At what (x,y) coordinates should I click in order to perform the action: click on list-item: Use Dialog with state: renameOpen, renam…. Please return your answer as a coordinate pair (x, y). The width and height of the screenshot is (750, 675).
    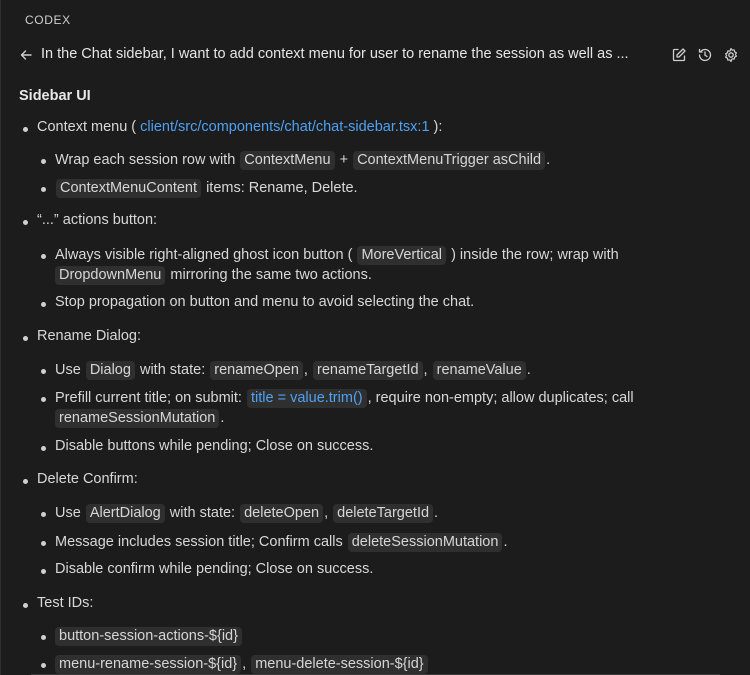
    Looking at the image, I should click on (293, 370).